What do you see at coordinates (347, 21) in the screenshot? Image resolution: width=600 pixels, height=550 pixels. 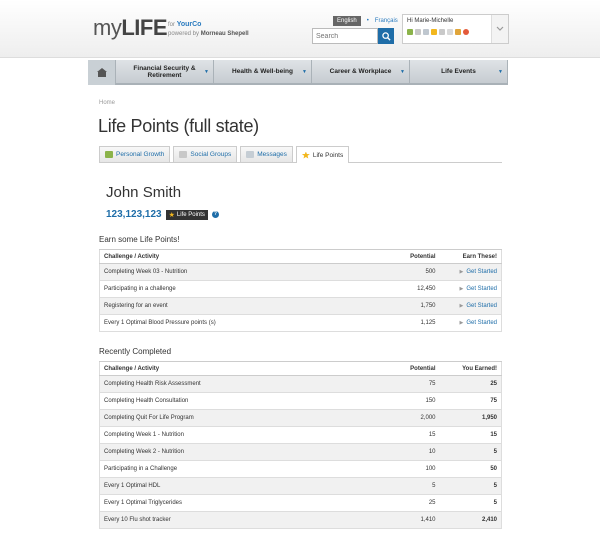 I see `lang-english: English` at bounding box center [347, 21].